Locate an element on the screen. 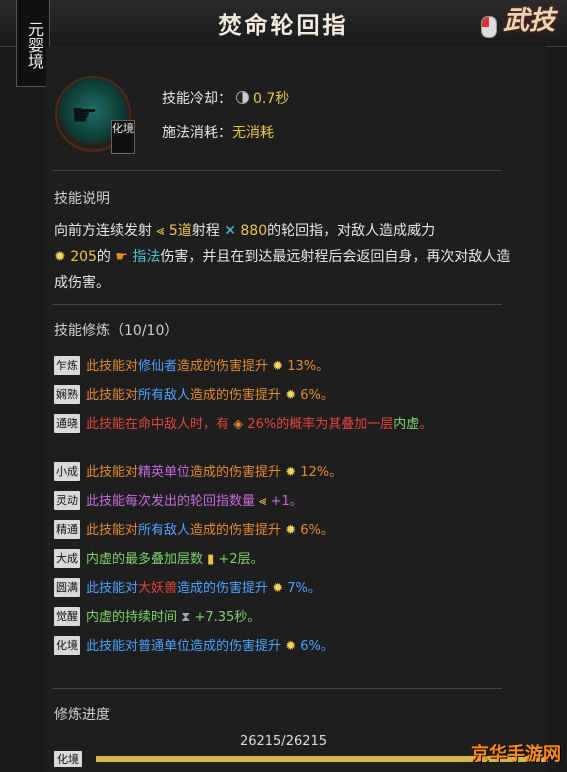 The width and height of the screenshot is (567, 772). skill-icon: ☛ 化境 is located at coordinates (95, 115).